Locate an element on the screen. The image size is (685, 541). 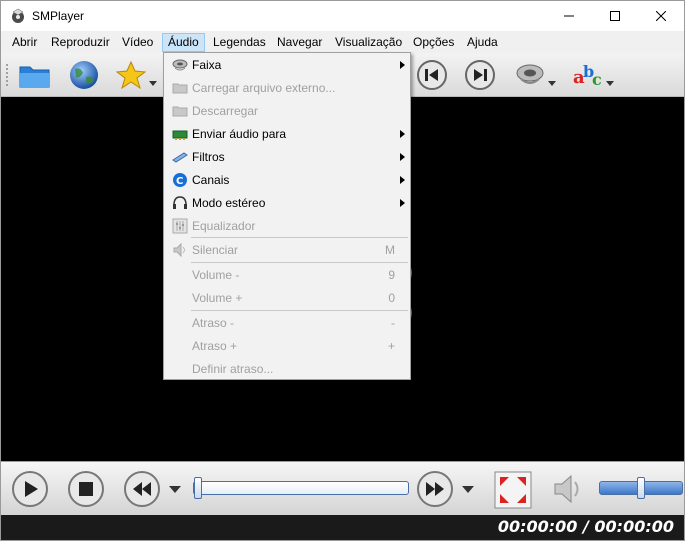
audio-menu-volume-minus: Volume - 9 is located at coordinates (287, 275).